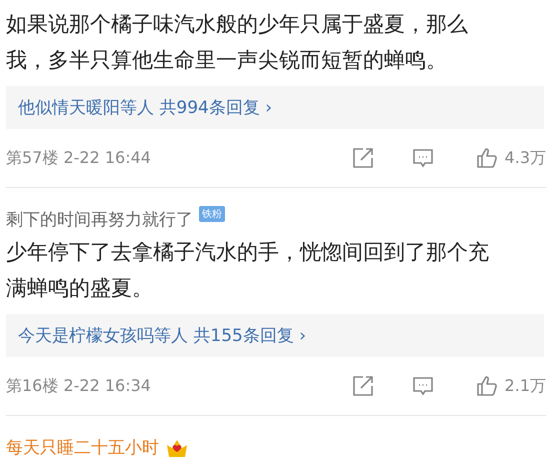 This screenshot has height=459, width=552. I want to click on fan-badge: 铁粉, so click(212, 214).